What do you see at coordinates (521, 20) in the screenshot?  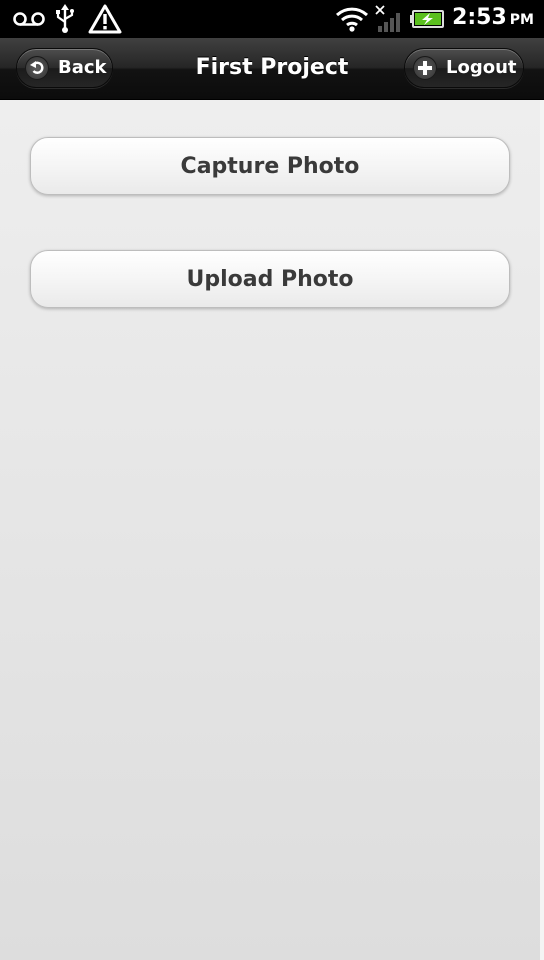 I see `clock-ampm: PM` at bounding box center [521, 20].